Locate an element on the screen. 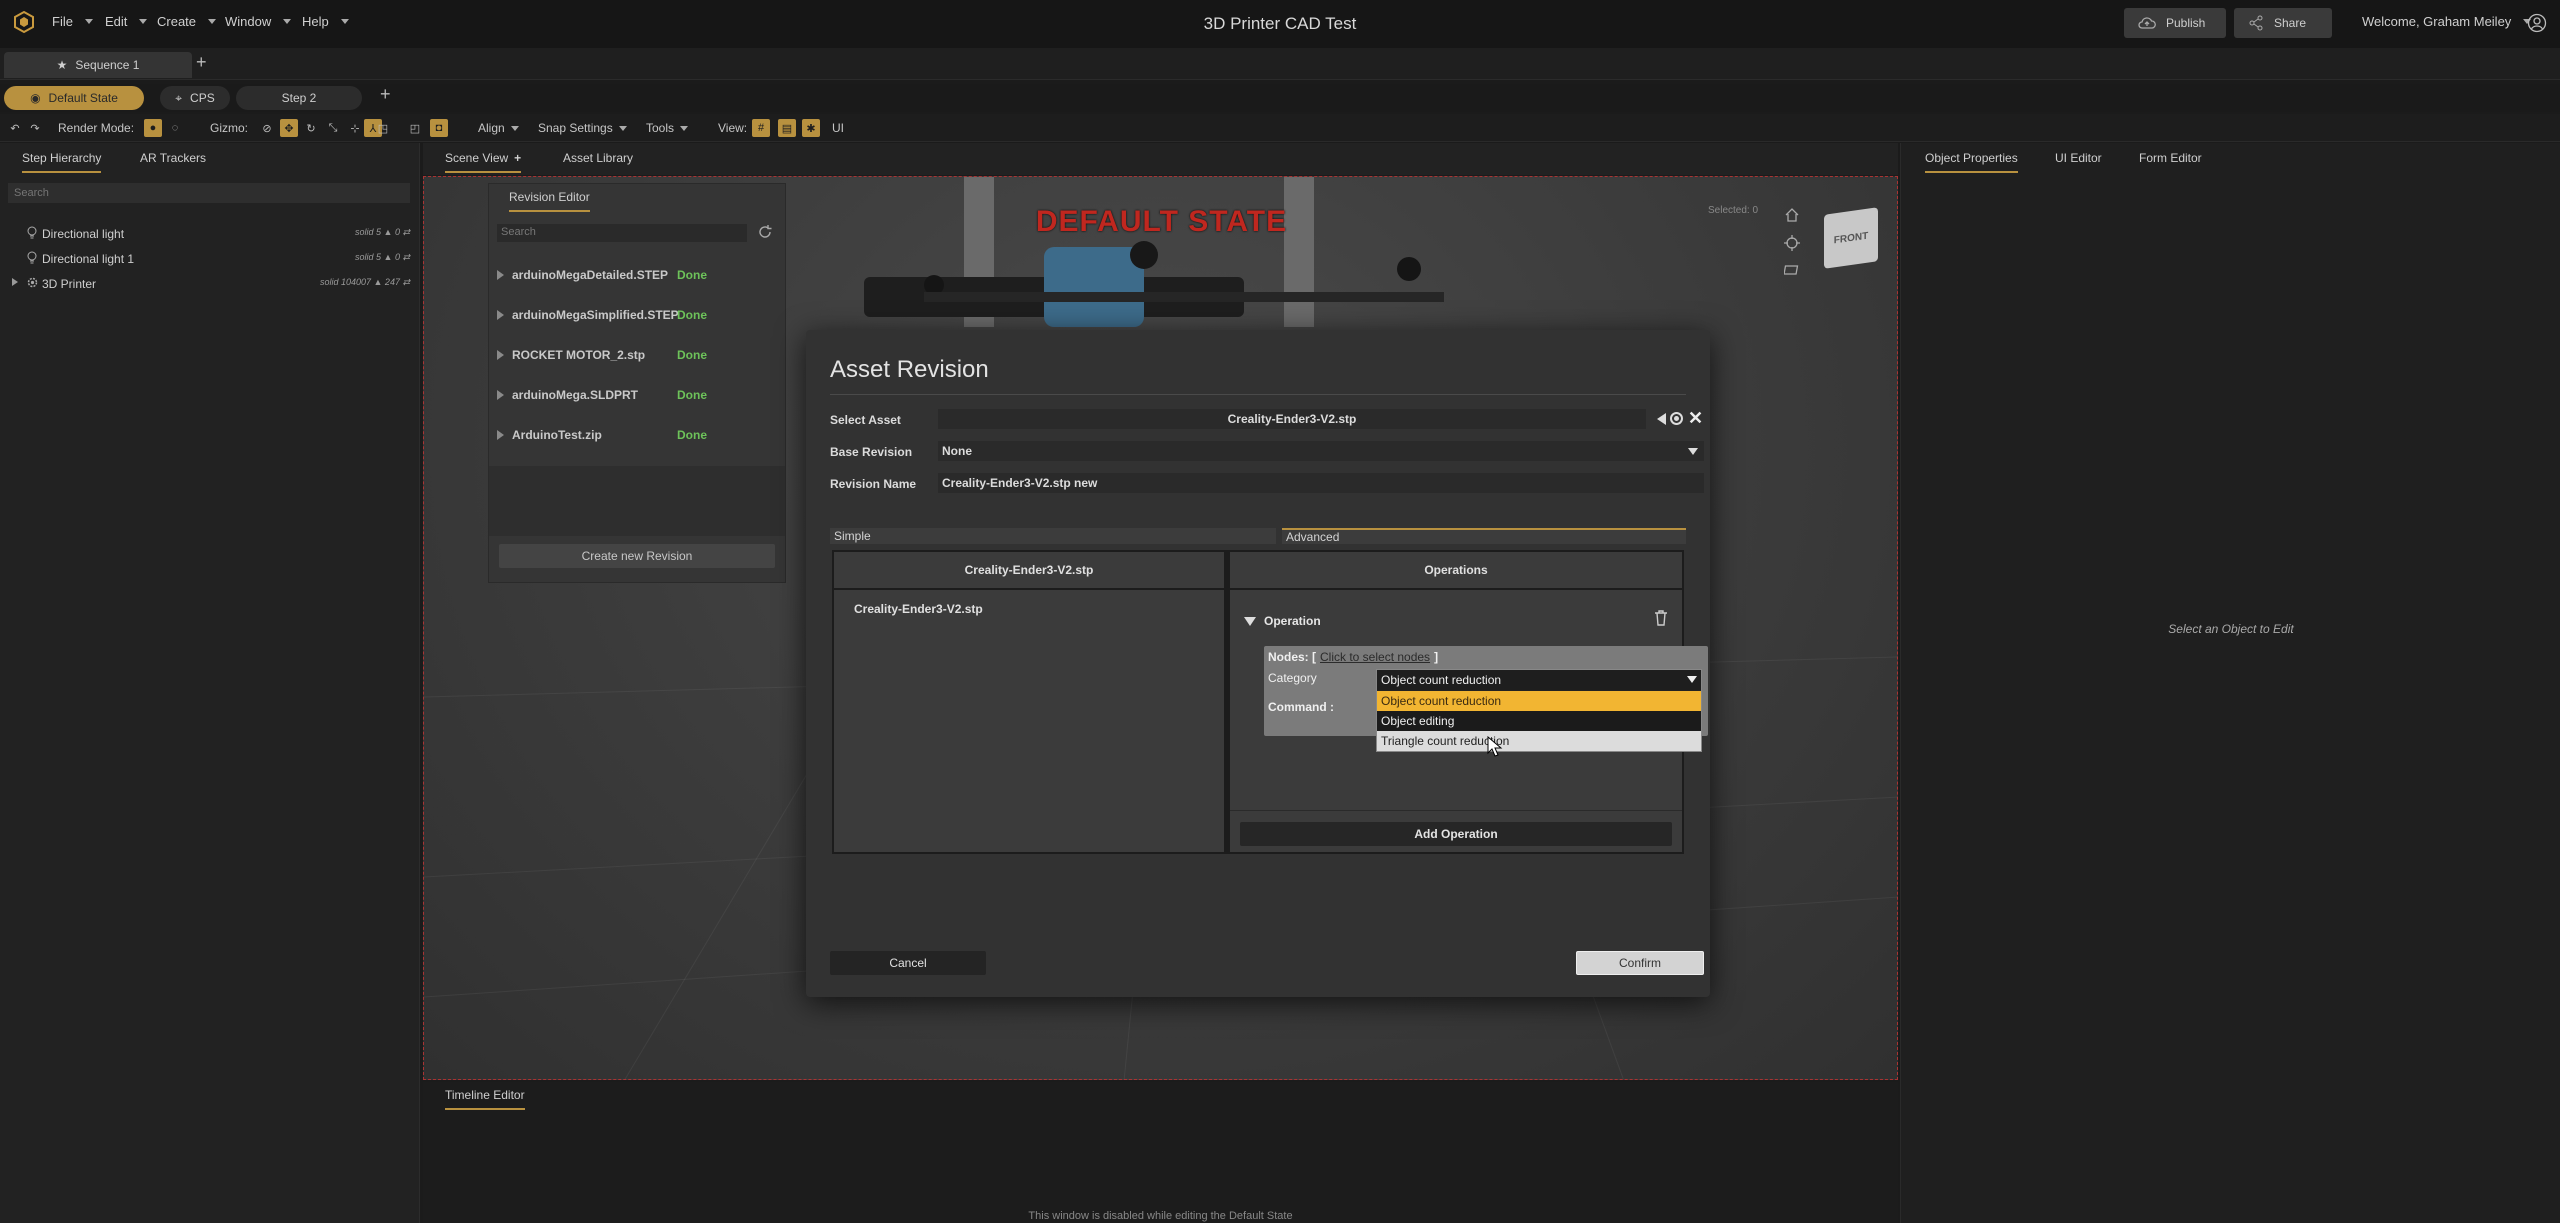 This screenshot has height=1223, width=2560. step-tab-default-state: ◉ Default State is located at coordinates (74, 98).